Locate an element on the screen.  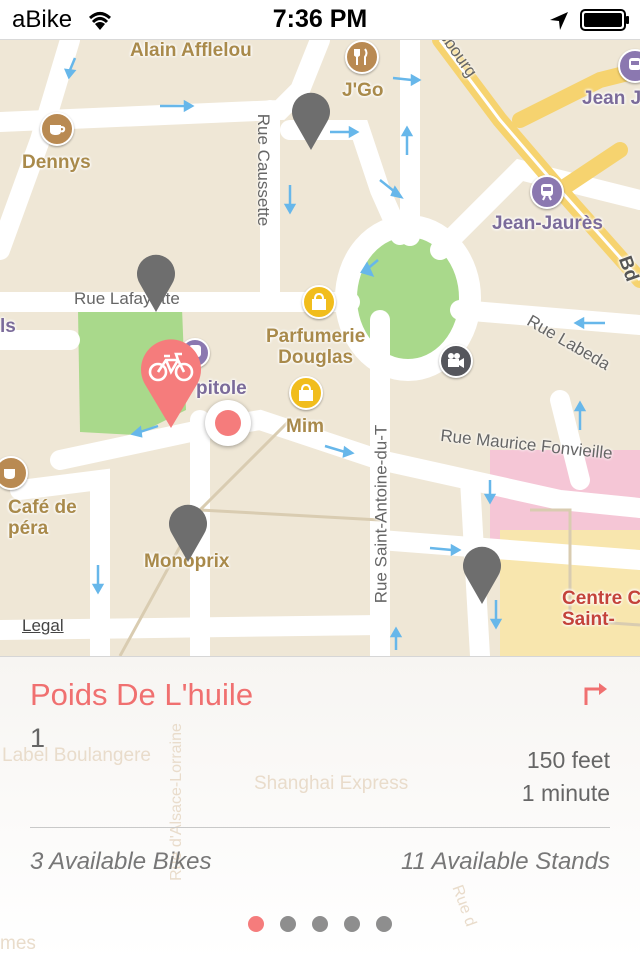
poi-label-jean-jaures: Jean-Jaurès is located at coordinates (547, 223).